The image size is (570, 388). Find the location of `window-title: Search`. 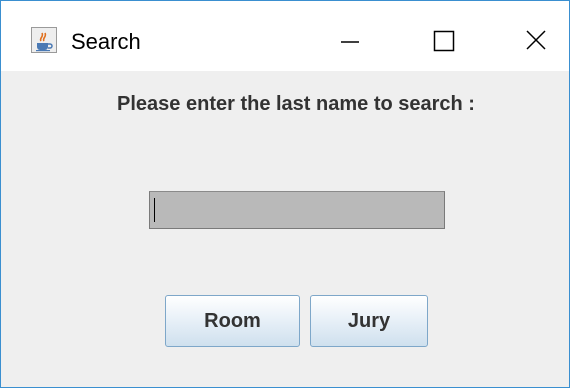

window-title: Search is located at coordinates (106, 41).